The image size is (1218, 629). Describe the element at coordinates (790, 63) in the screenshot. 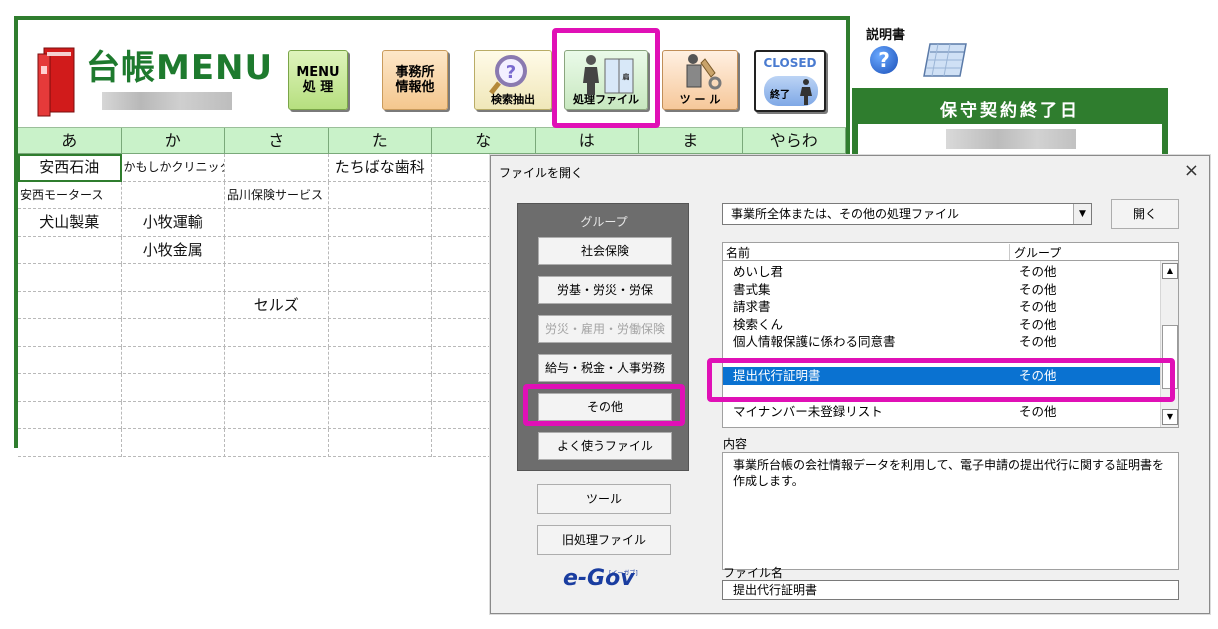

I see `closed-label: CLOSED` at that location.